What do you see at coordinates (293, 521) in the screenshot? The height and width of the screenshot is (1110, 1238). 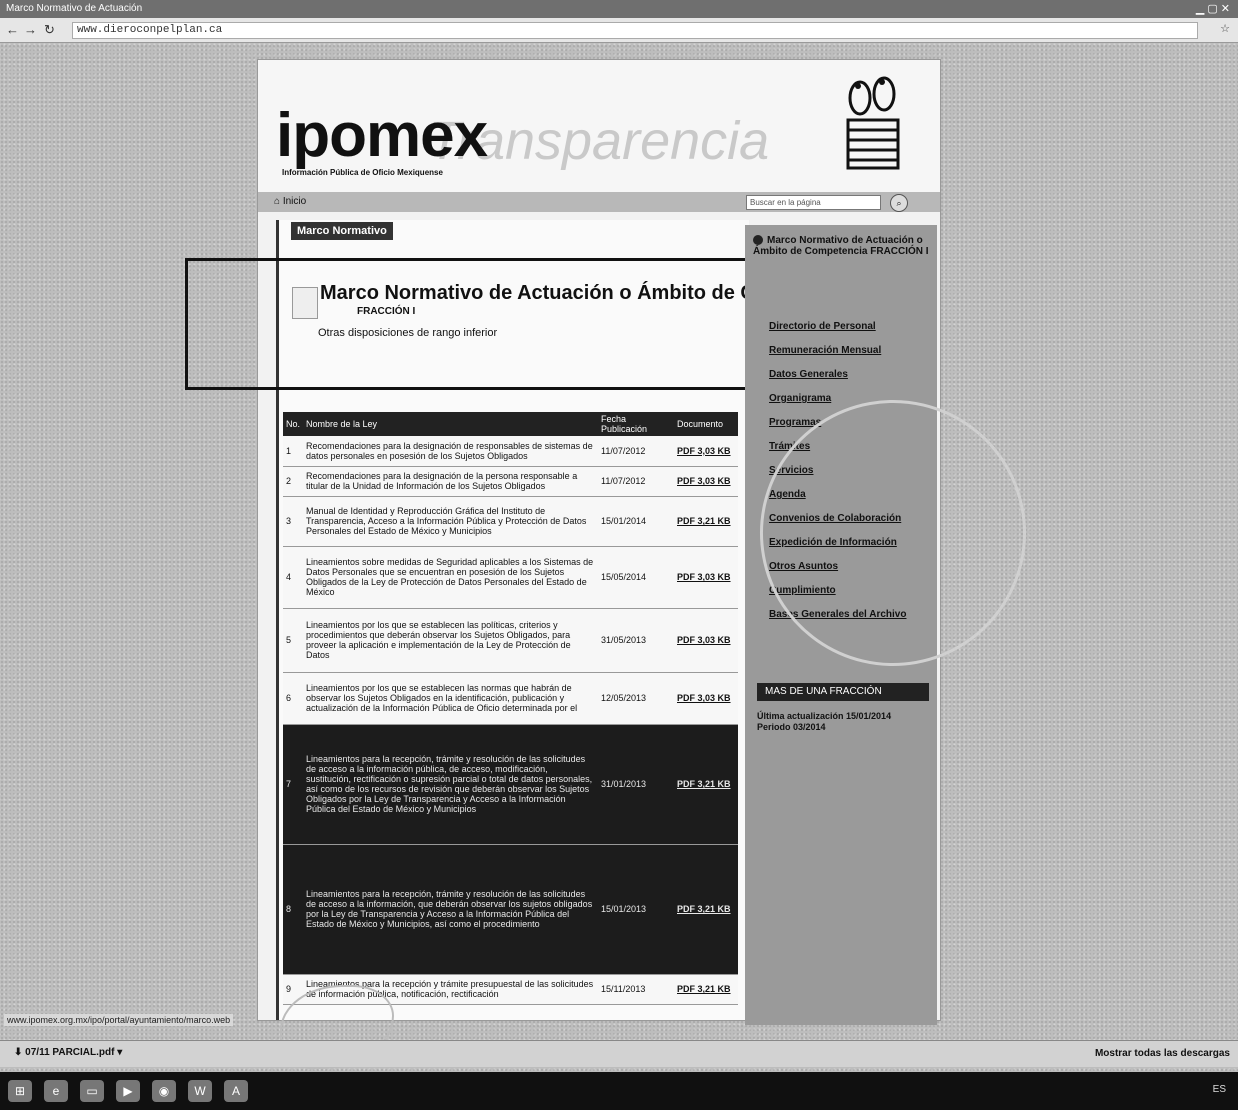 I see `row-number: 3` at bounding box center [293, 521].